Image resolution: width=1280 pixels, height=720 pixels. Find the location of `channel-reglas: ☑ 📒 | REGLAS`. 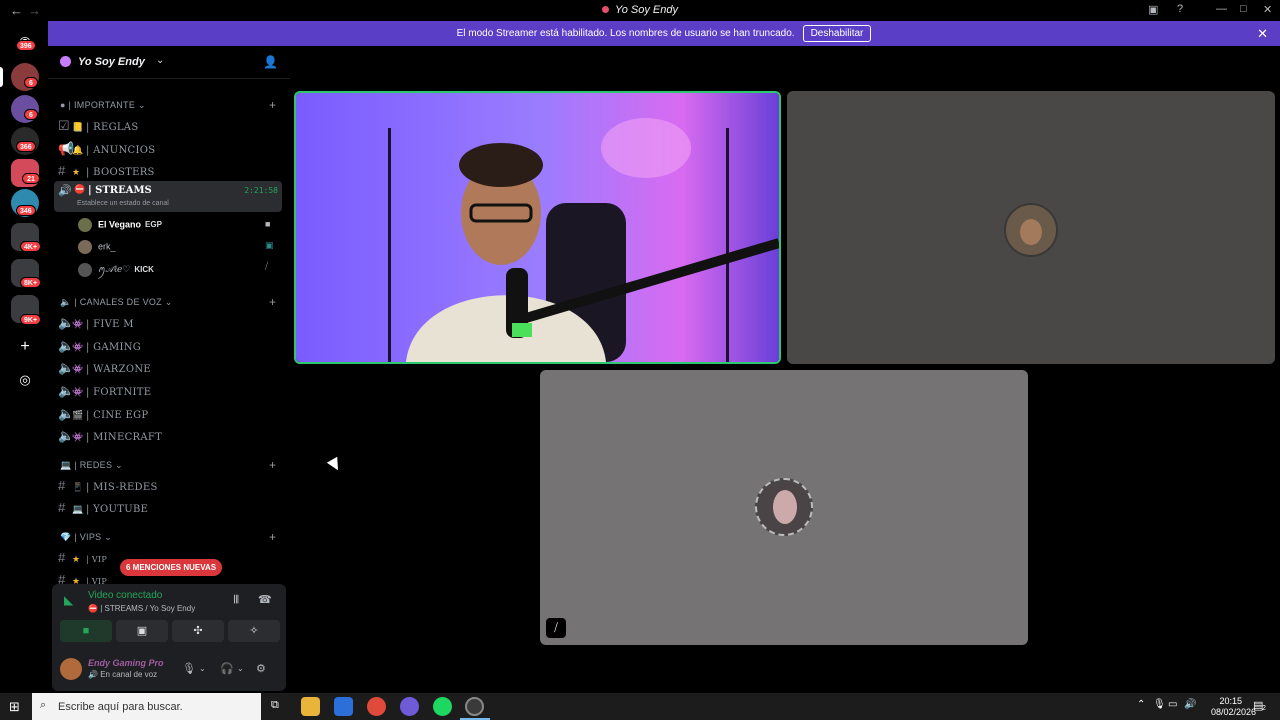

channel-reglas: ☑ 📒 | REGLAS is located at coordinates (98, 126).